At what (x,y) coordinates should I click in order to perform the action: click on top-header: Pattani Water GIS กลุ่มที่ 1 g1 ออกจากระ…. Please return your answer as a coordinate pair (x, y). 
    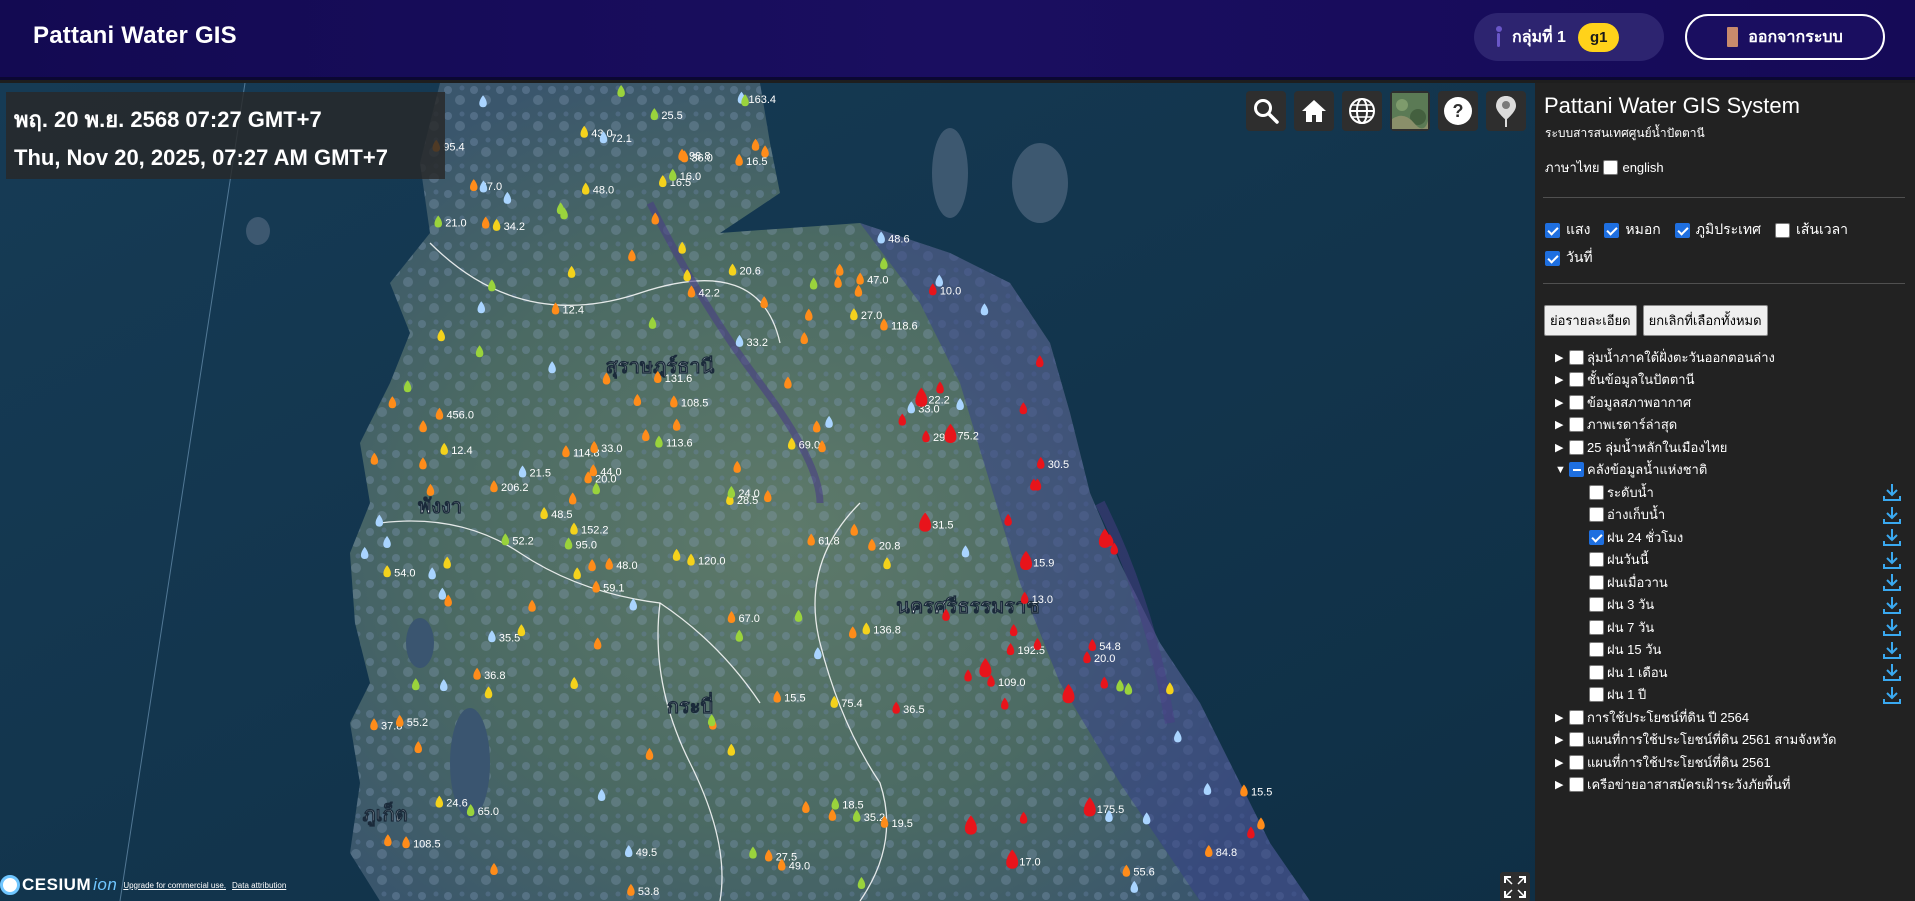
    Looking at the image, I should click on (957, 40).